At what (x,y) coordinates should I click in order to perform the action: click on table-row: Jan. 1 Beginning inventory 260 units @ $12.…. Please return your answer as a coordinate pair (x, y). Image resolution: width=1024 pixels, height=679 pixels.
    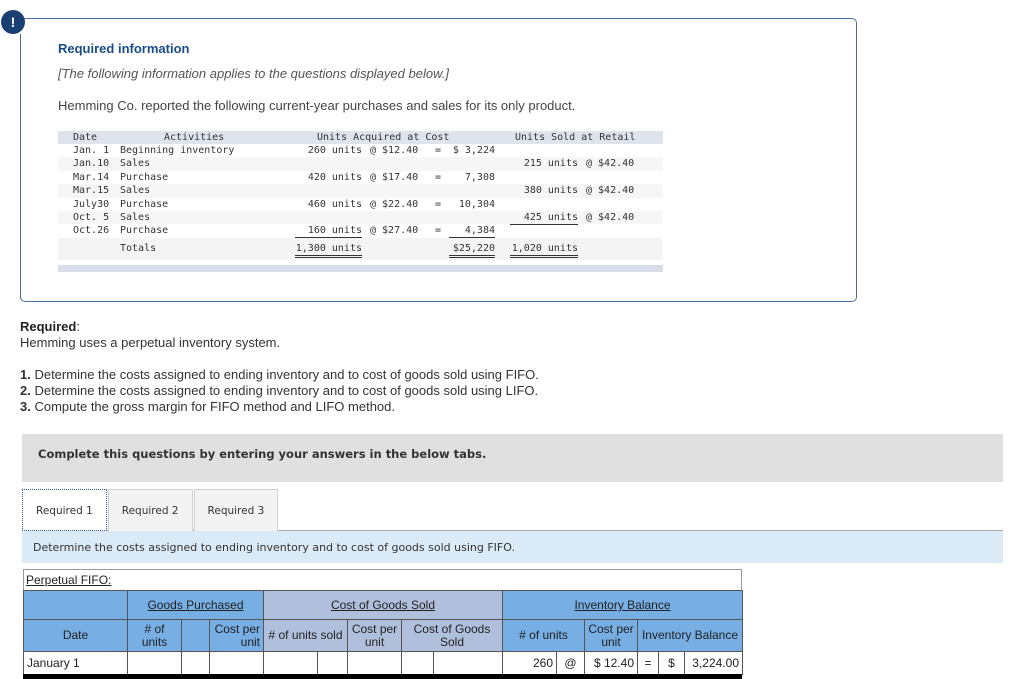
    Looking at the image, I should click on (360, 150).